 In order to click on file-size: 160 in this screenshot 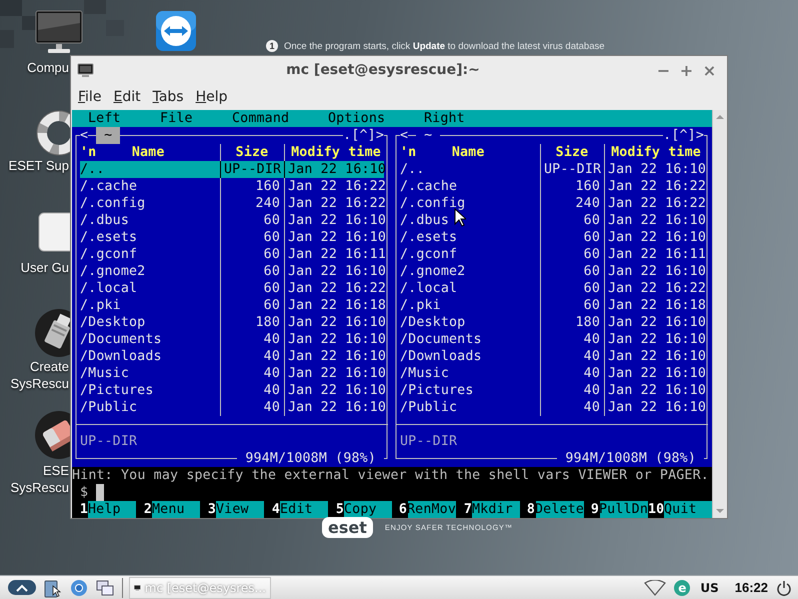, I will do `click(587, 186)`.